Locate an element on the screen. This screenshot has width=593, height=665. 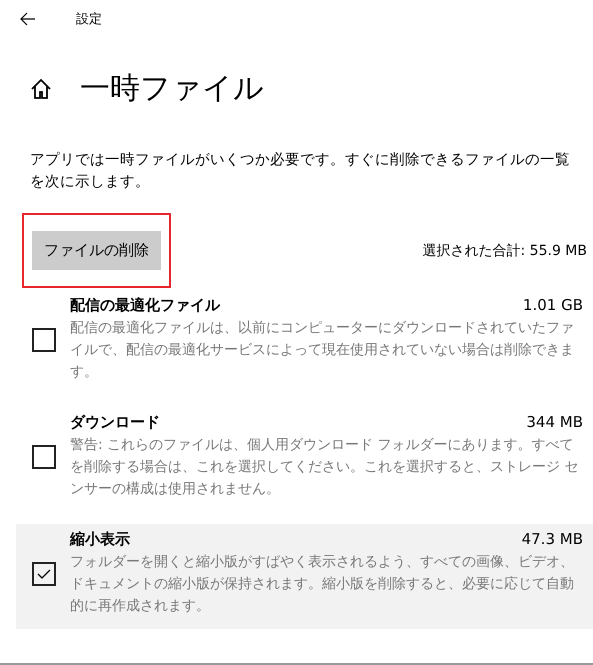
item-size: 47.3 MB is located at coordinates (552, 539).